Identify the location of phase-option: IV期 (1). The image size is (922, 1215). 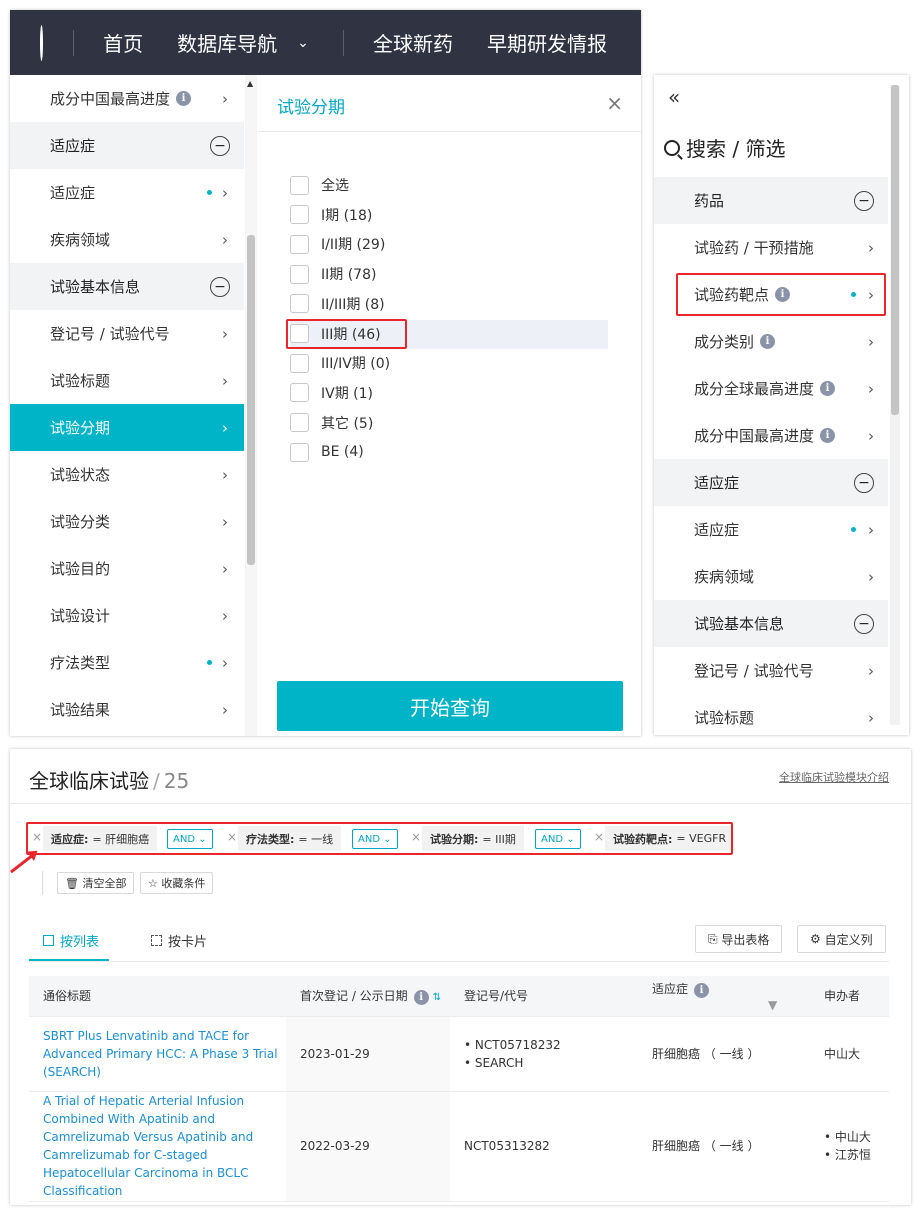
(331, 393).